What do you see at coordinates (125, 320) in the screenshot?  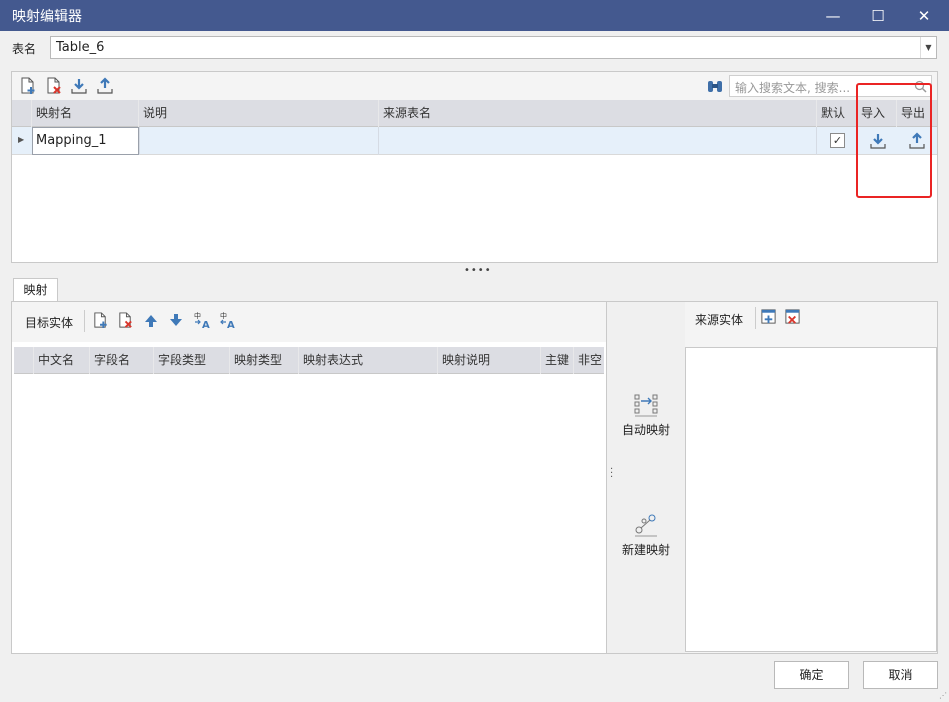 I see `delete-field-icon` at bounding box center [125, 320].